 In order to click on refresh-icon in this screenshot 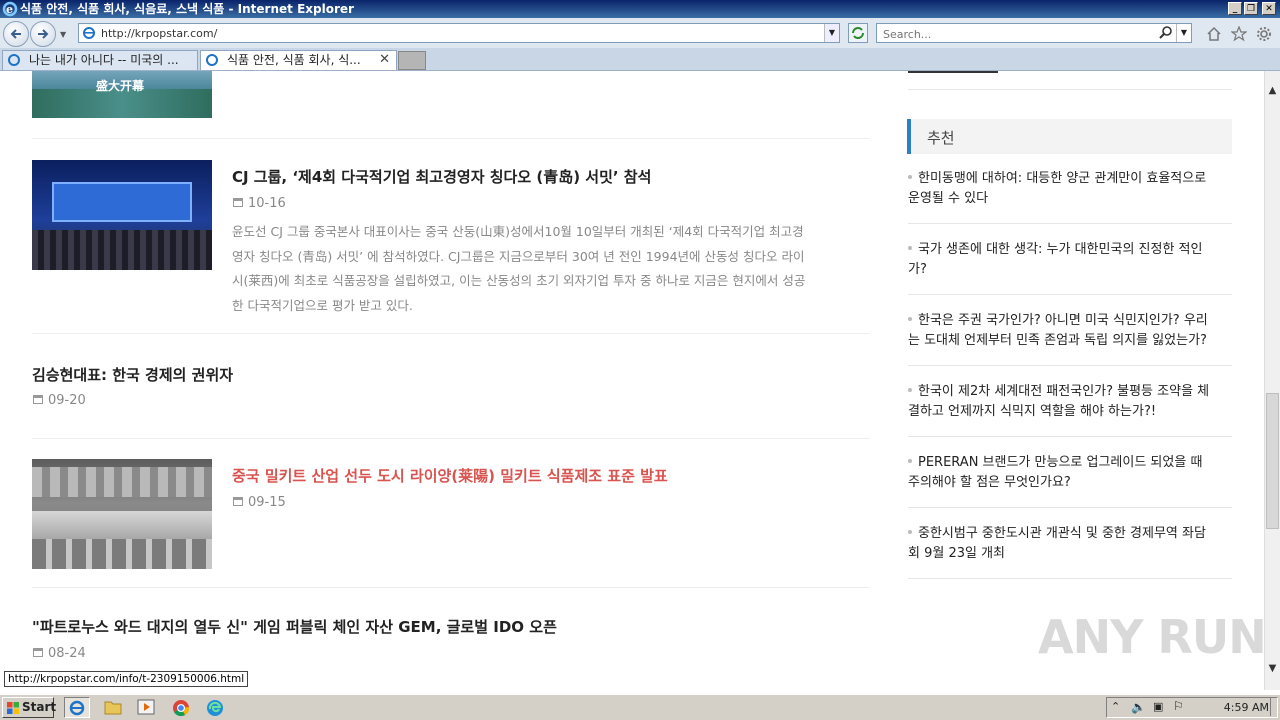, I will do `click(858, 33)`.